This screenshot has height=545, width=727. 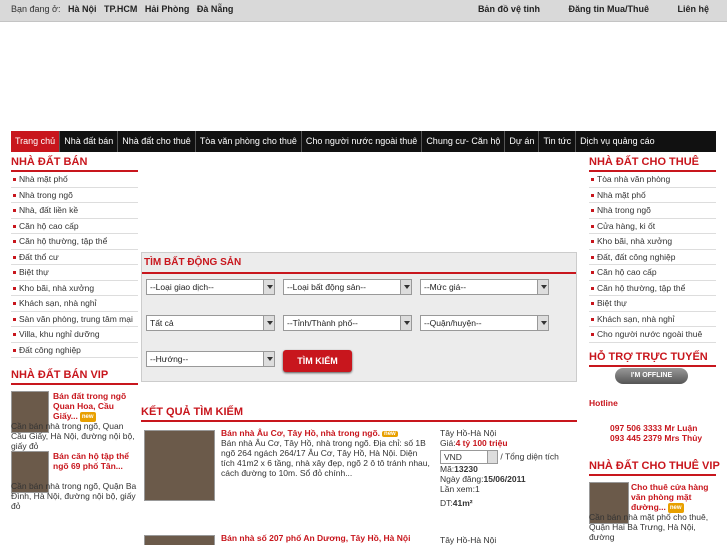 What do you see at coordinates (652, 304) in the screenshot?
I see `rent-item: Biệt thự` at bounding box center [652, 304].